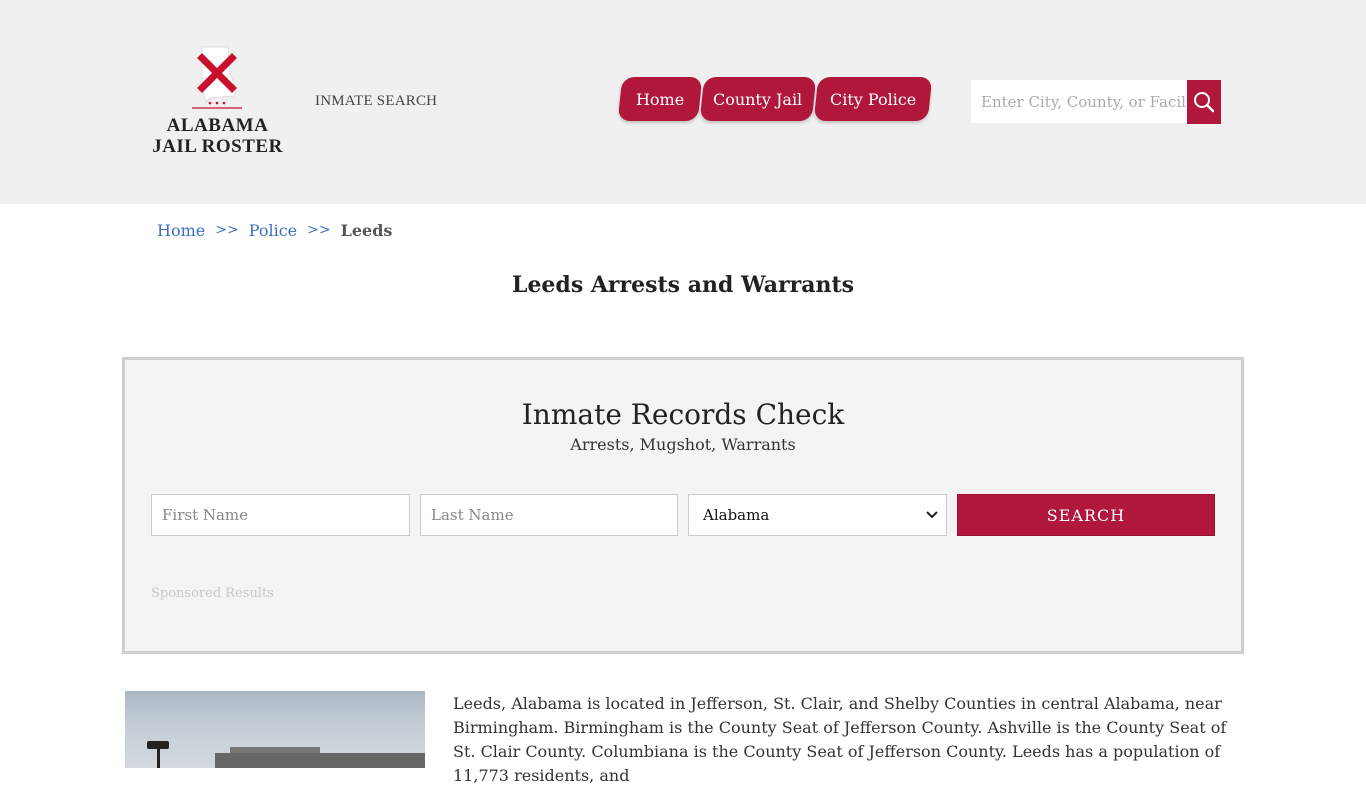 The width and height of the screenshot is (1366, 788). I want to click on breadcrumb-home: Home, so click(181, 230).